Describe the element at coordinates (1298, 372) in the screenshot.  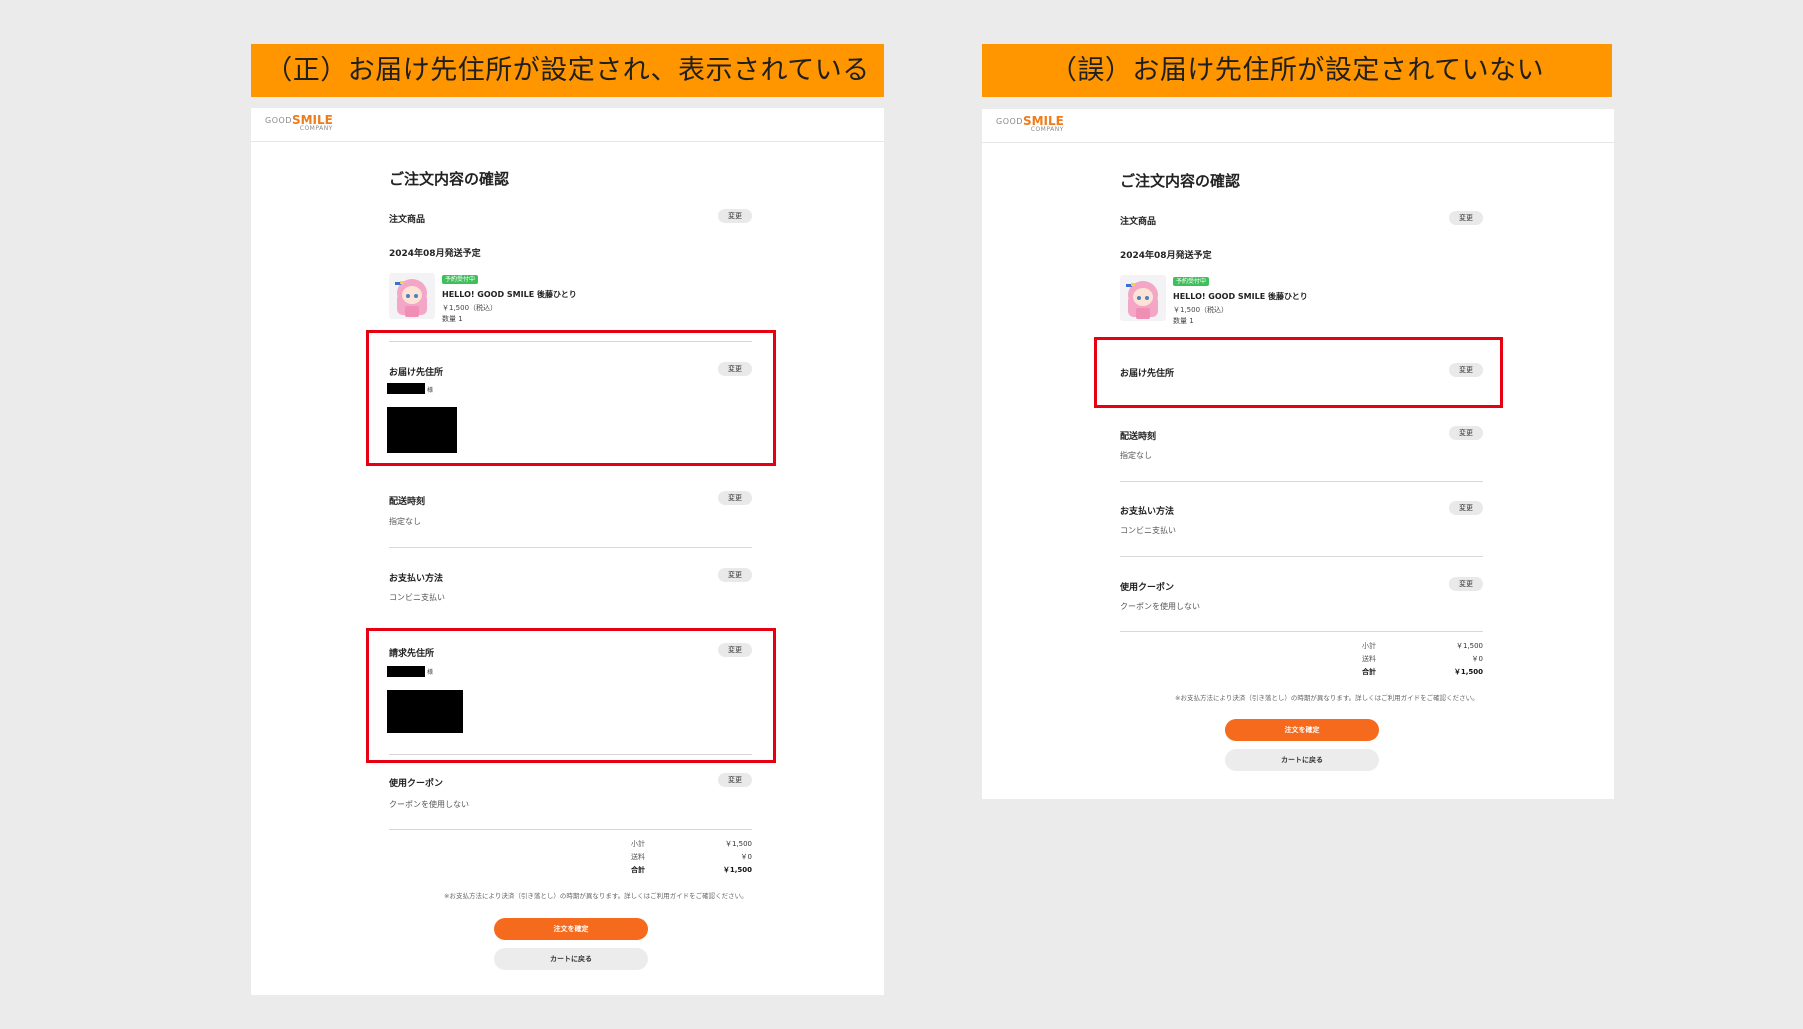
I see `highlight-missing-shipping-address` at that location.